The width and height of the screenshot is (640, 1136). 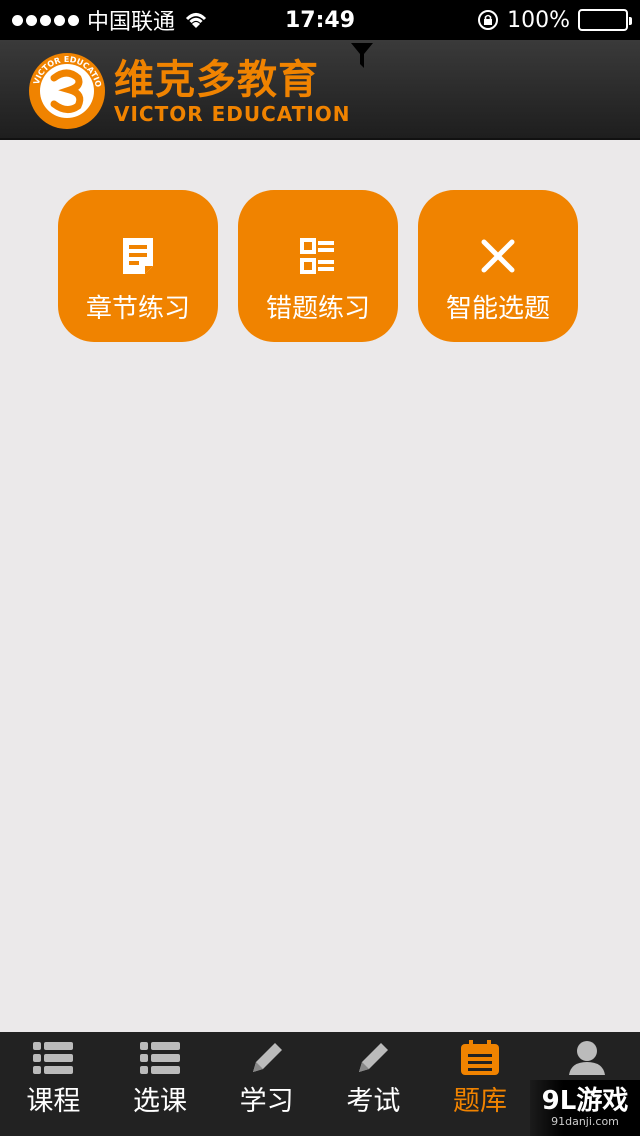 I want to click on app-header: VICTOR EDUCATION 维克多教育 VICTOR EDUCATION, so click(x=320, y=90).